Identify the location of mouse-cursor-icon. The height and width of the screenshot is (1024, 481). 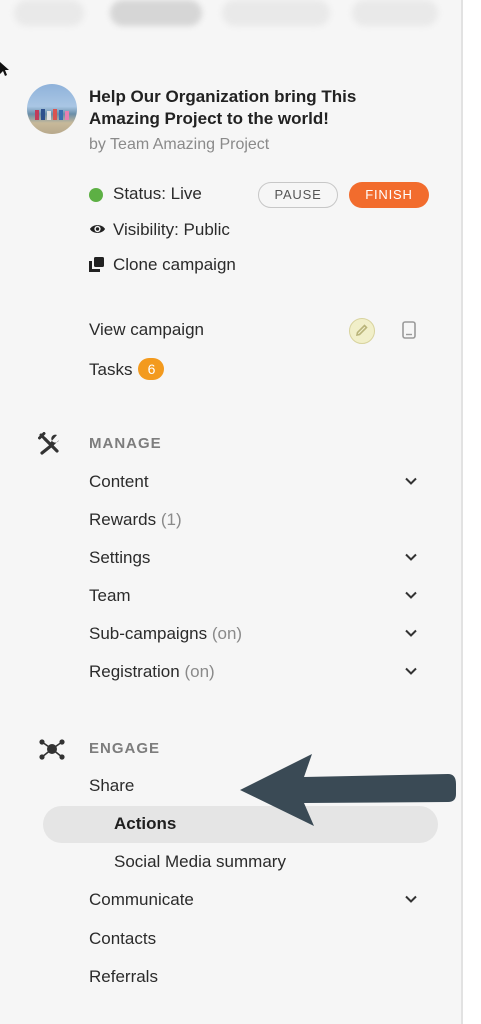
(4, 69).